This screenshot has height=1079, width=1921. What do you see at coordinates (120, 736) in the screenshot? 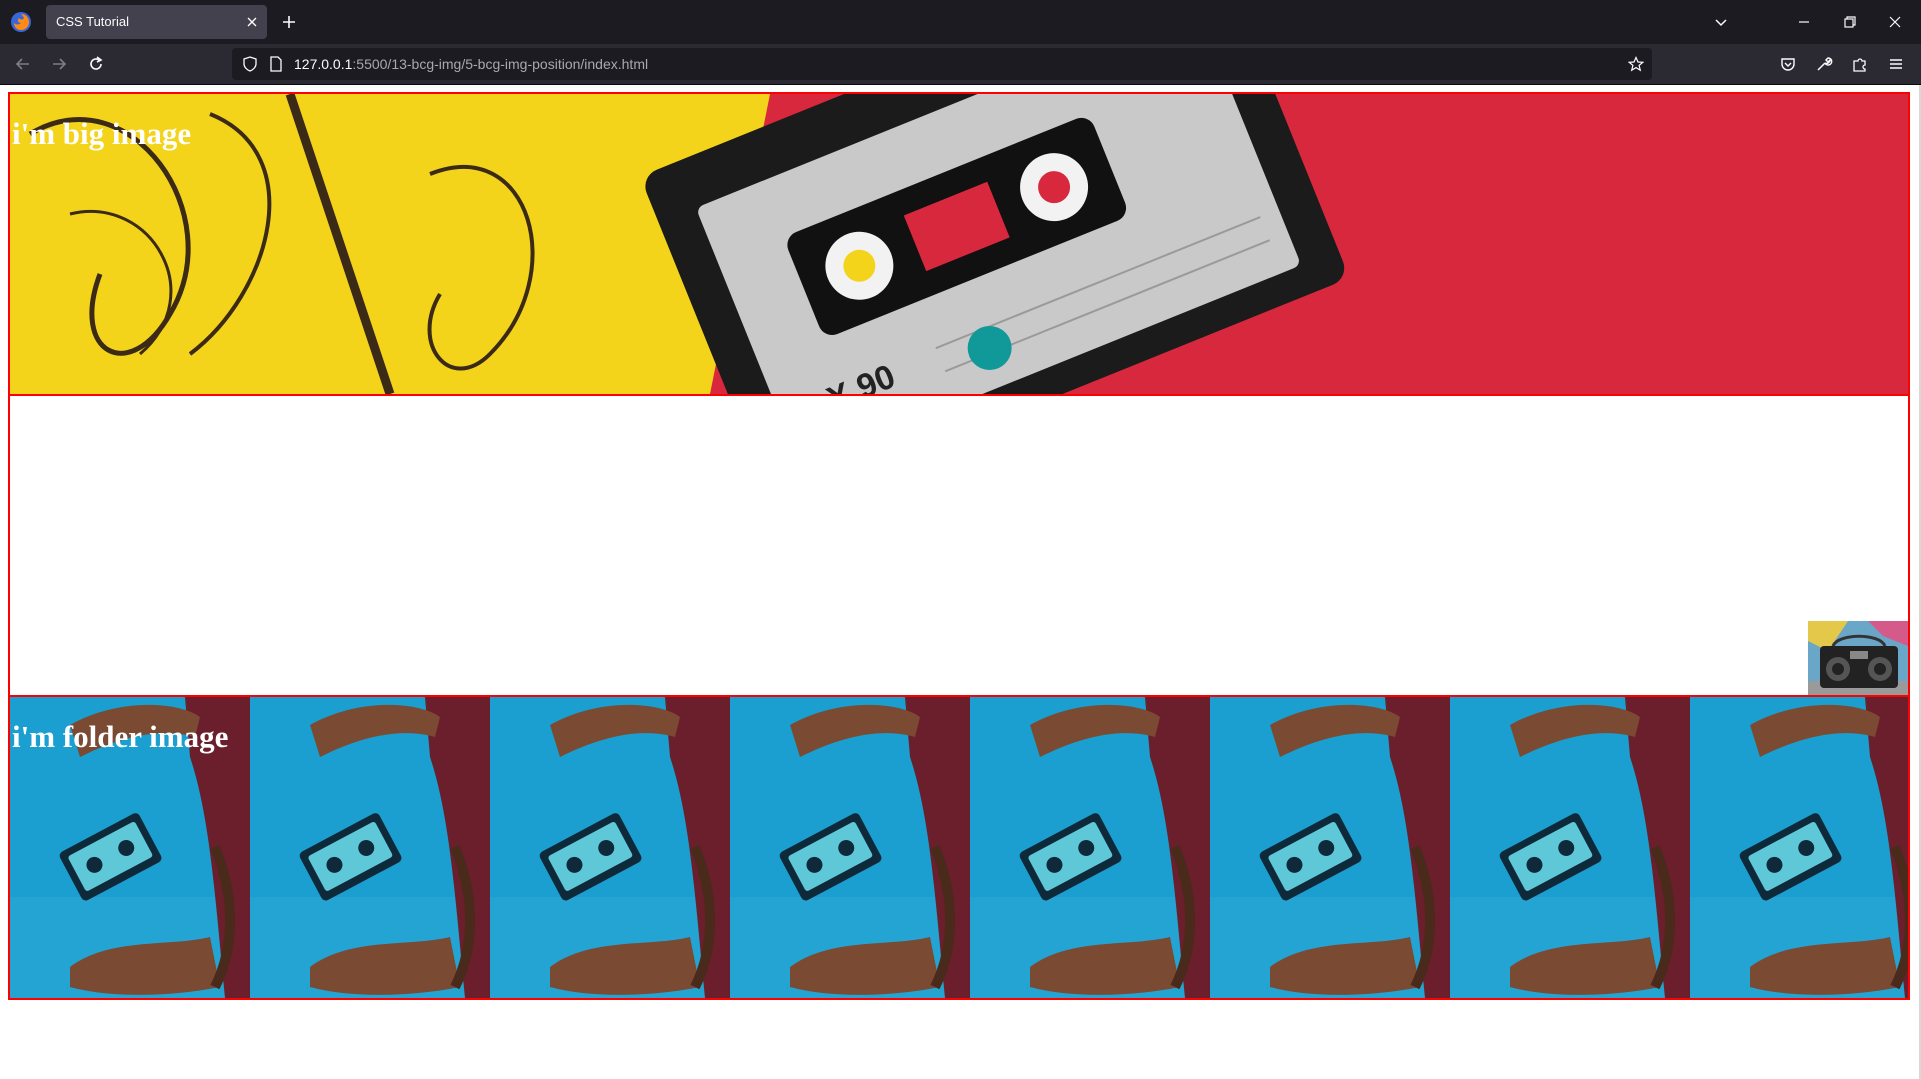
I see `folder-image-heading: i'm folder image` at bounding box center [120, 736].